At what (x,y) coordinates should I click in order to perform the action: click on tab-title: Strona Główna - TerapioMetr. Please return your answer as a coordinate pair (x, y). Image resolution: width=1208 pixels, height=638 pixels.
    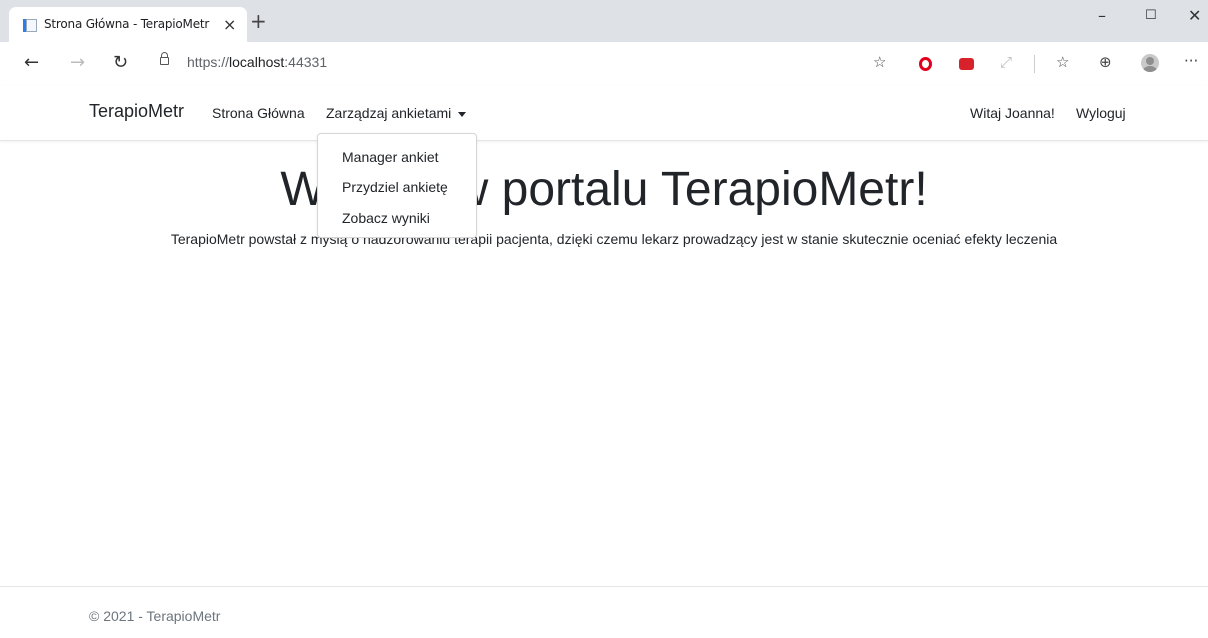
    Looking at the image, I should click on (127, 24).